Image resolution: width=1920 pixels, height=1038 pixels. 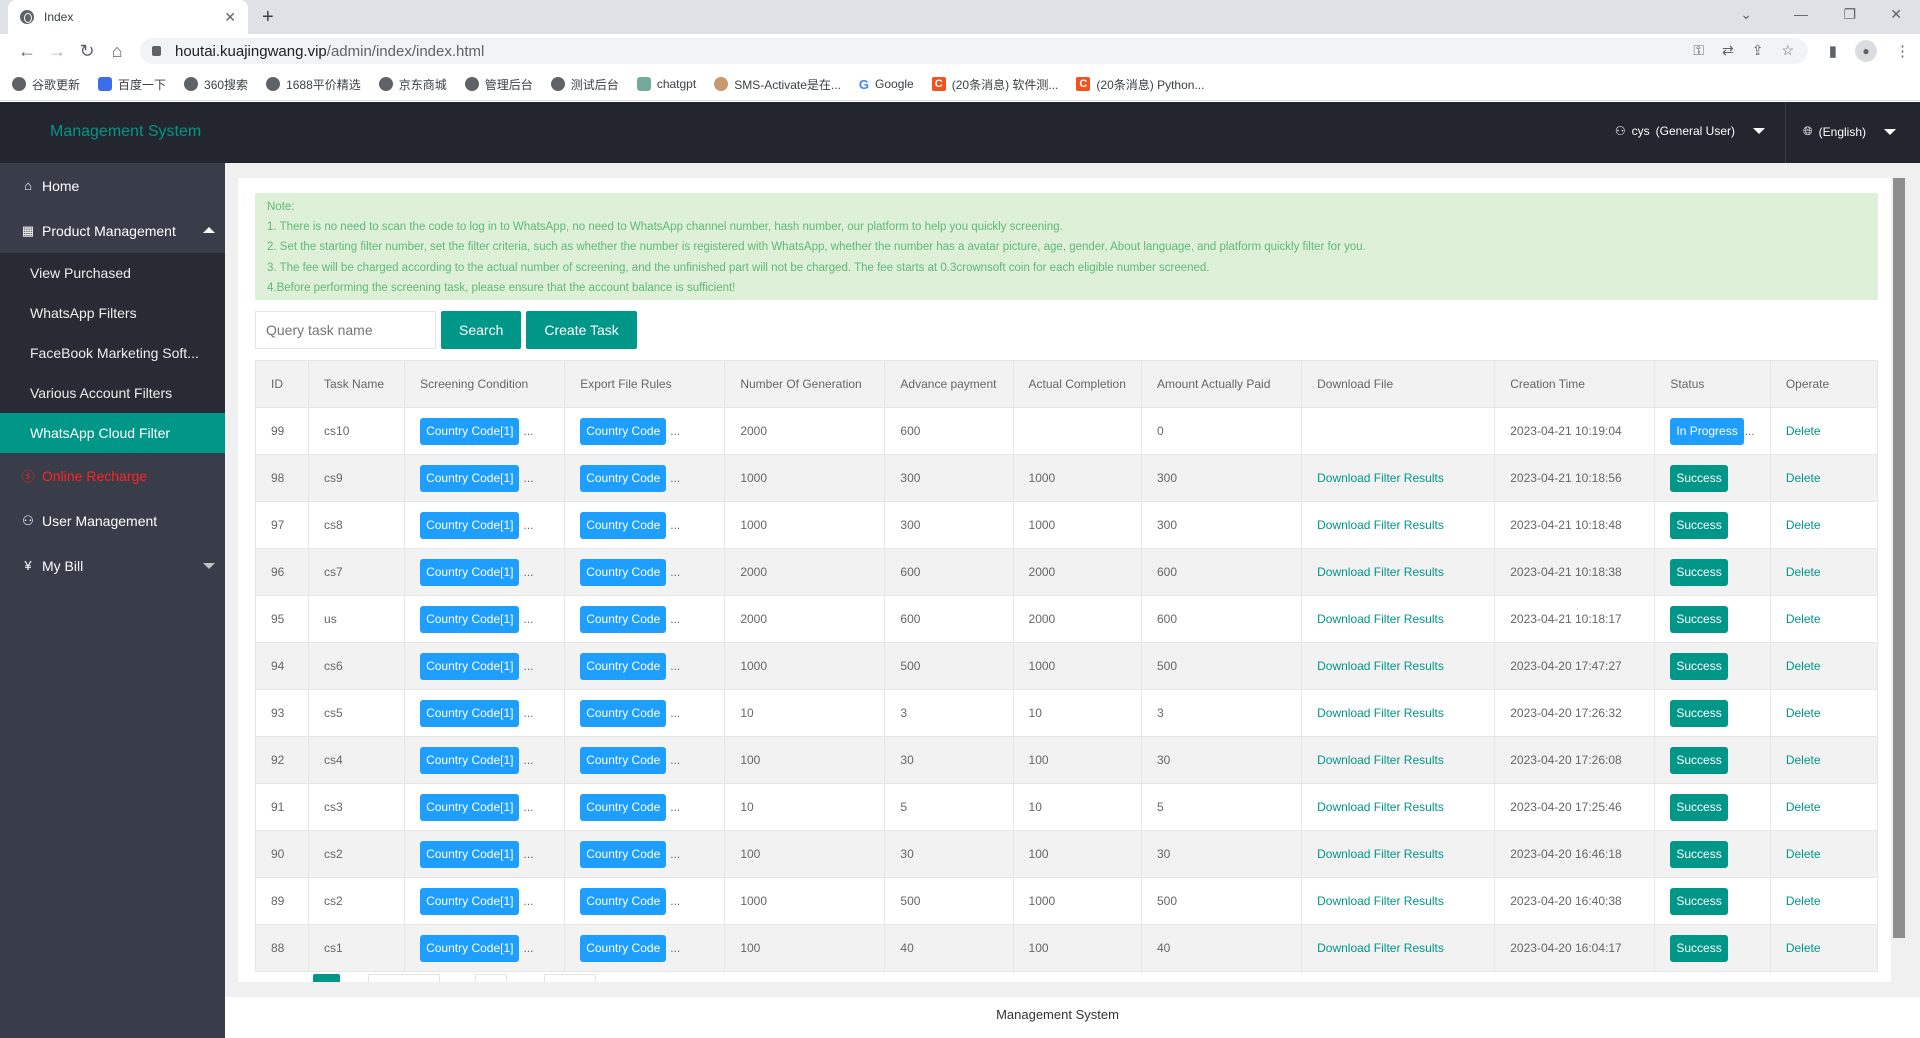 I want to click on search-button: Search, so click(x=481, y=330).